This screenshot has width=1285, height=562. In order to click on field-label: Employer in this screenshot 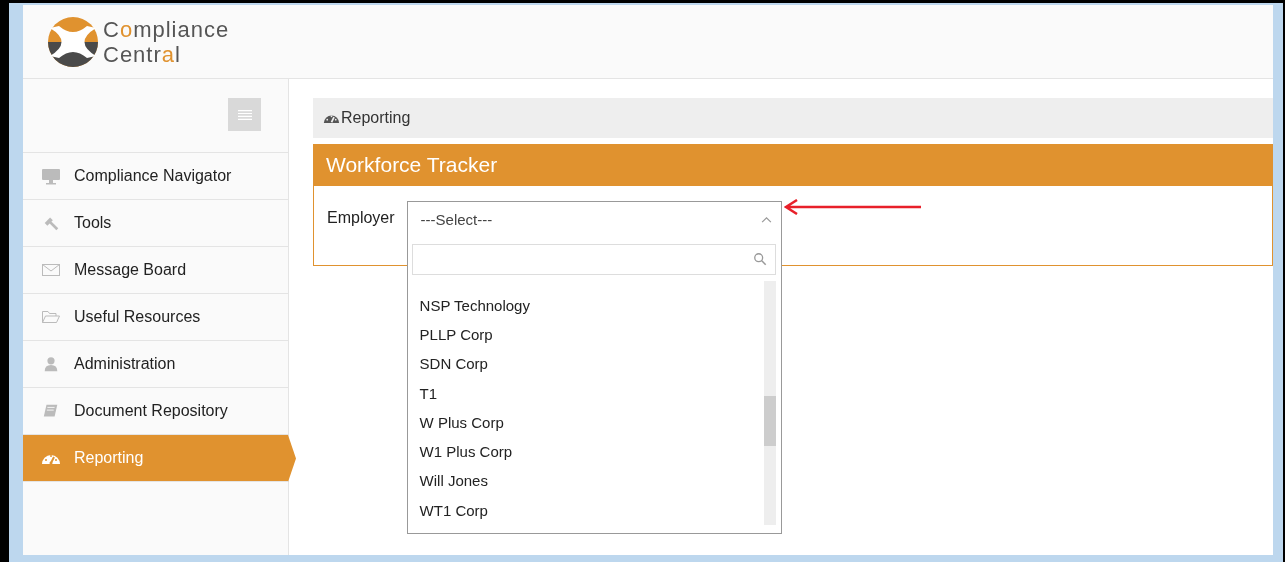, I will do `click(361, 218)`.